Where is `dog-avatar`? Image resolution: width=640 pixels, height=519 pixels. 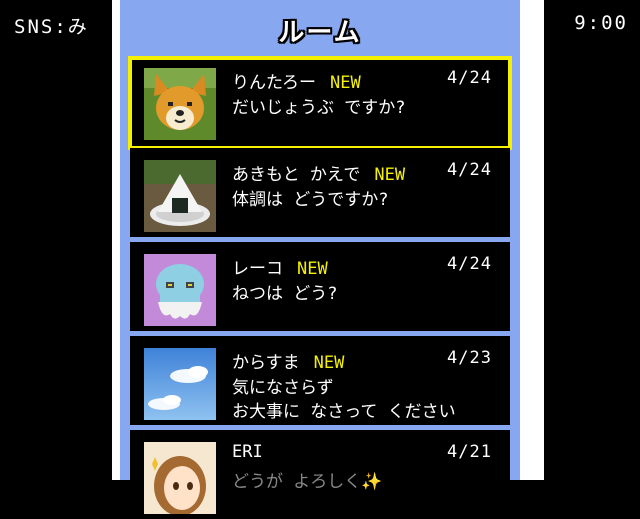 dog-avatar is located at coordinates (180, 104).